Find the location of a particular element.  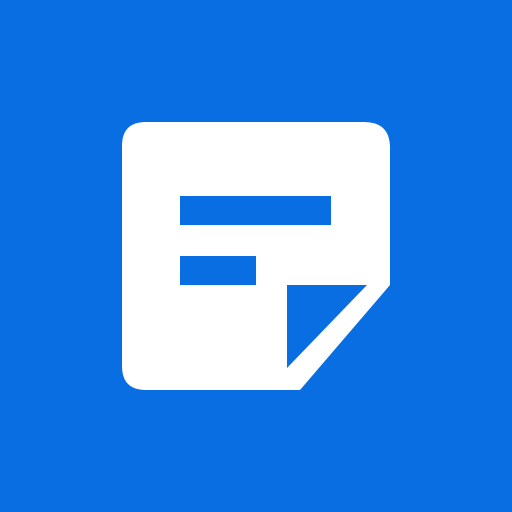

note-text-line-long is located at coordinates (255, 210).